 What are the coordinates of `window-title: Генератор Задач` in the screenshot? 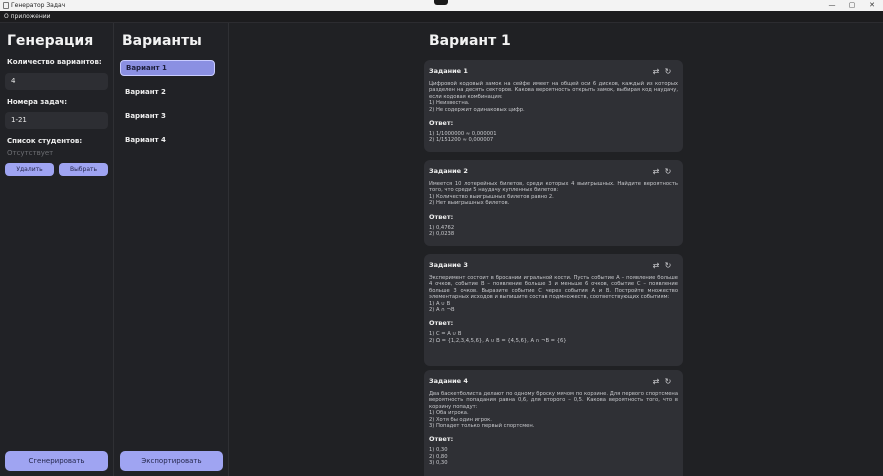 It's located at (38, 5).